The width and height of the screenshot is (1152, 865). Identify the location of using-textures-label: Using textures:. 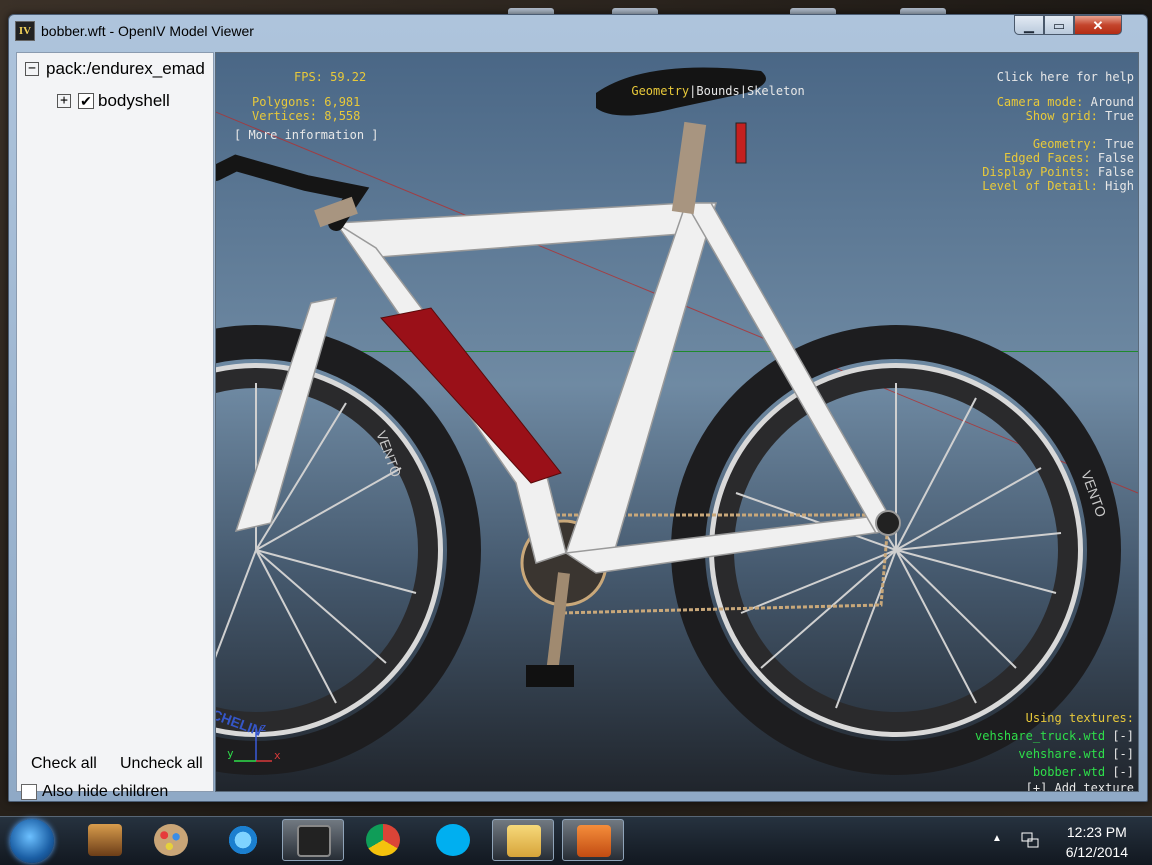
(1079, 718).